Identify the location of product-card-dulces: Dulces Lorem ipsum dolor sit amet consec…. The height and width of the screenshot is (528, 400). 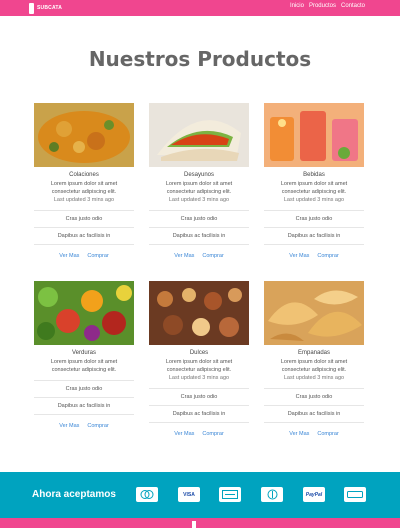
(199, 359).